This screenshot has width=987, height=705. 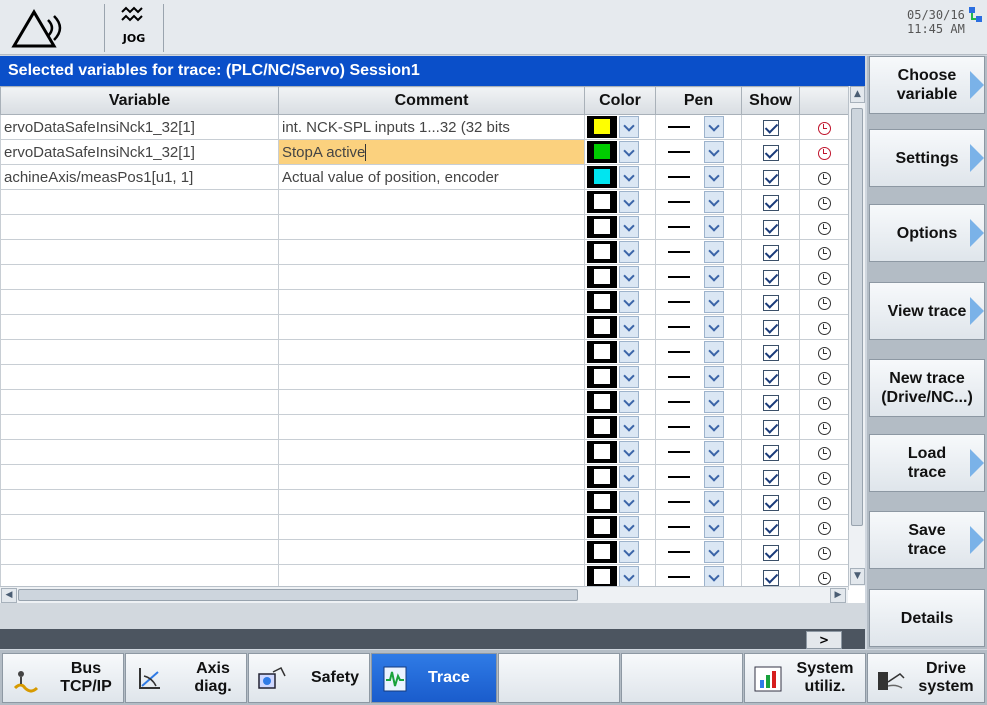 What do you see at coordinates (431, 177) in the screenshot?
I see `comment-cell: Actual value of position, encoder` at bounding box center [431, 177].